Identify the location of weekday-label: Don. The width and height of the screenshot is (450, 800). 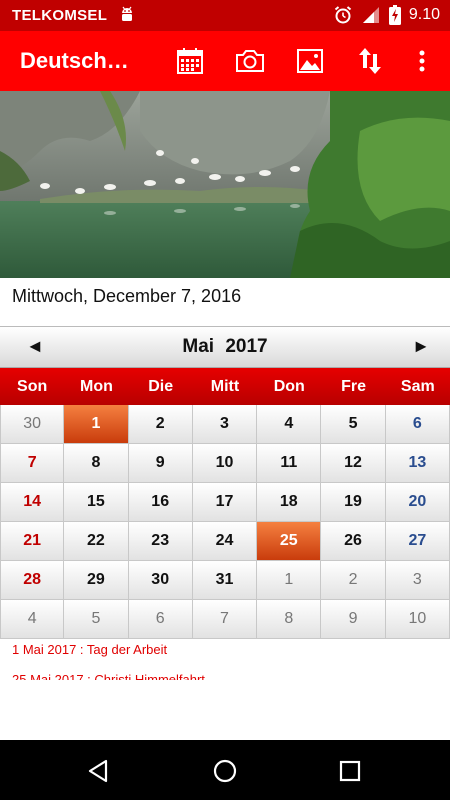
(289, 386).